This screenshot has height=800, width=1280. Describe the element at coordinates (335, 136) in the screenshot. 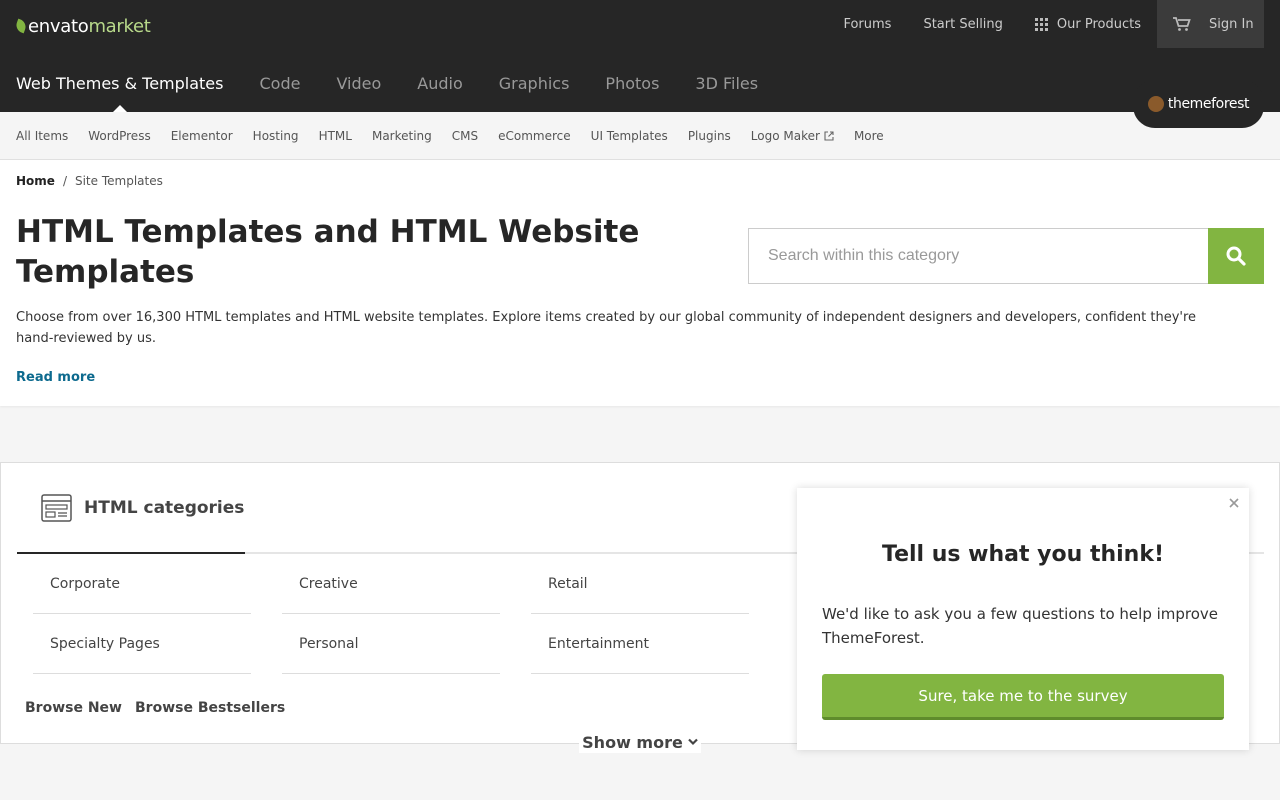

I see `subnav-html: HTML` at that location.